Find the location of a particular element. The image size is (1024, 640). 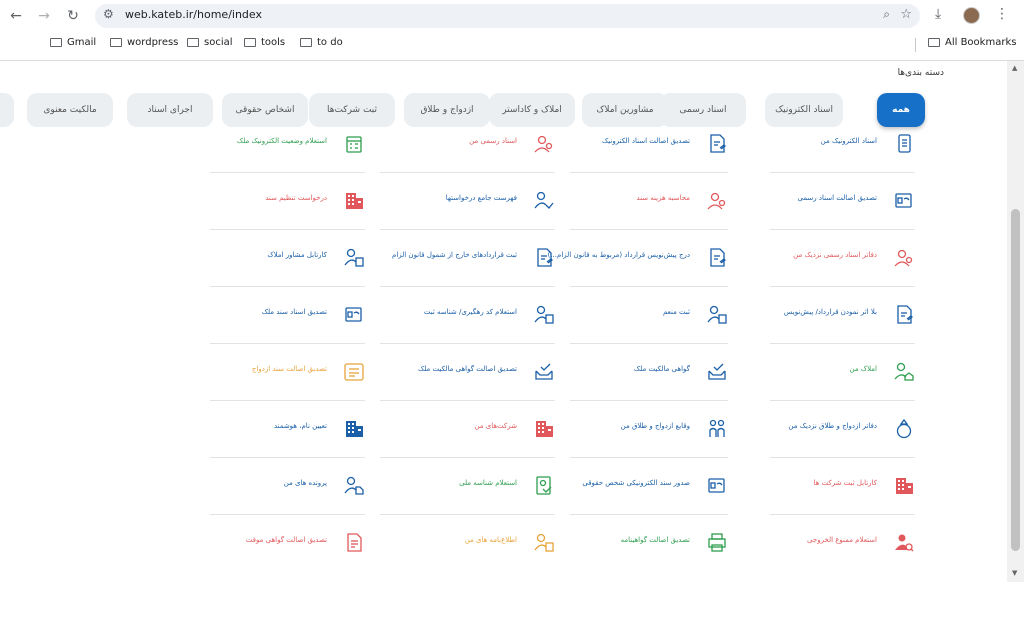

document-icon is located at coordinates (904, 144).